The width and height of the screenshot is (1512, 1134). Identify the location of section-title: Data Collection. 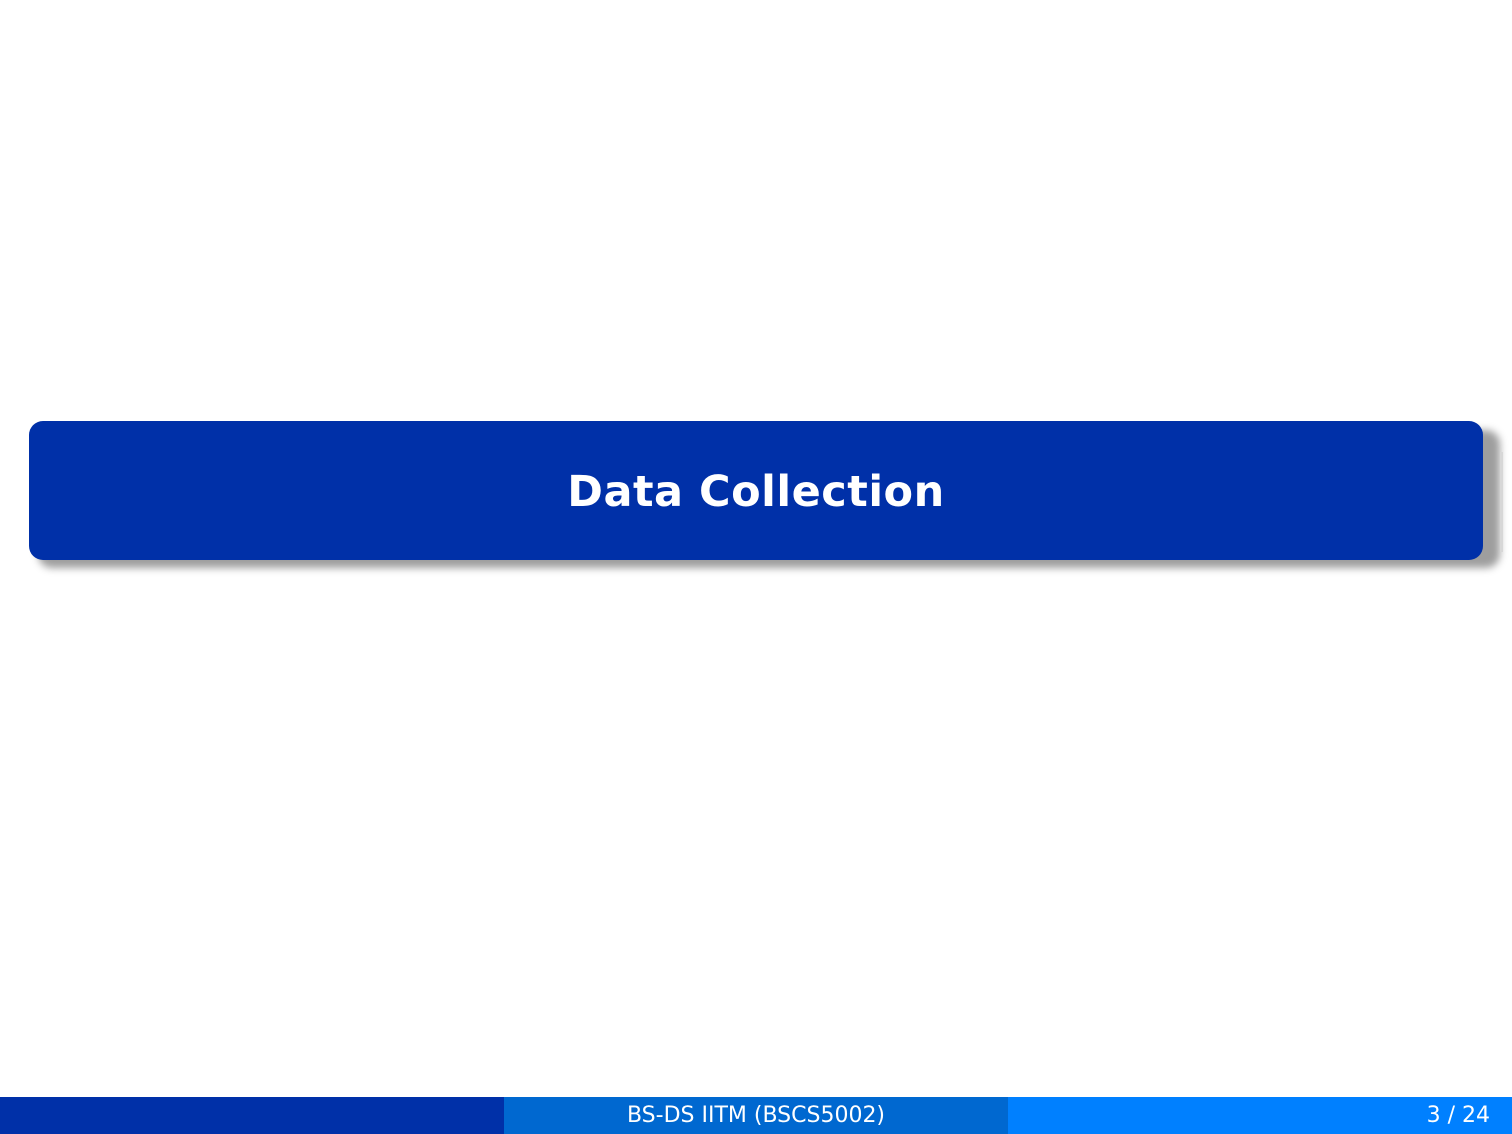
(756, 492).